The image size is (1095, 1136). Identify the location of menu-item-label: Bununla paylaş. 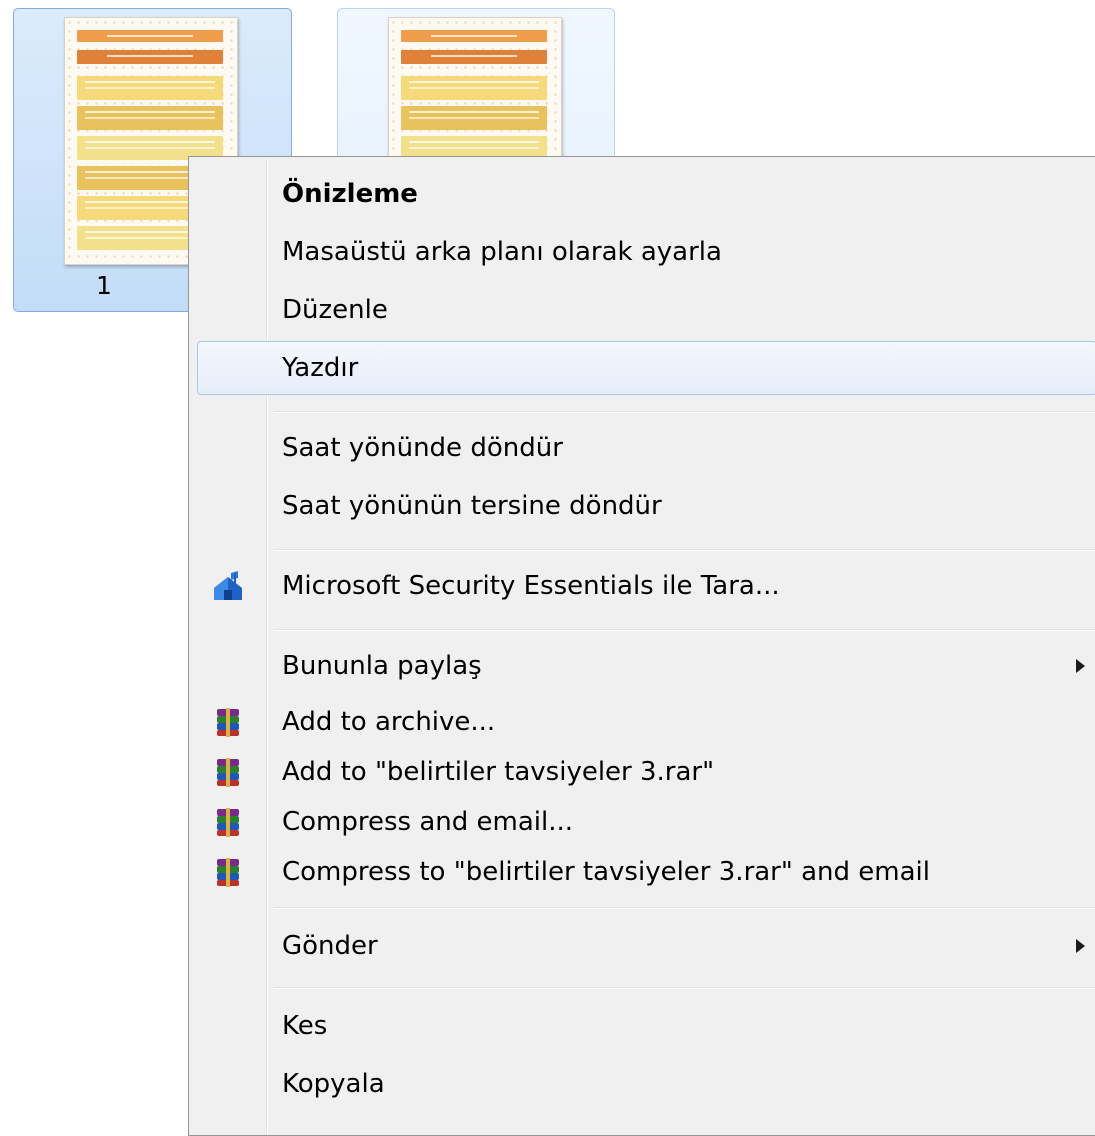
(382, 666).